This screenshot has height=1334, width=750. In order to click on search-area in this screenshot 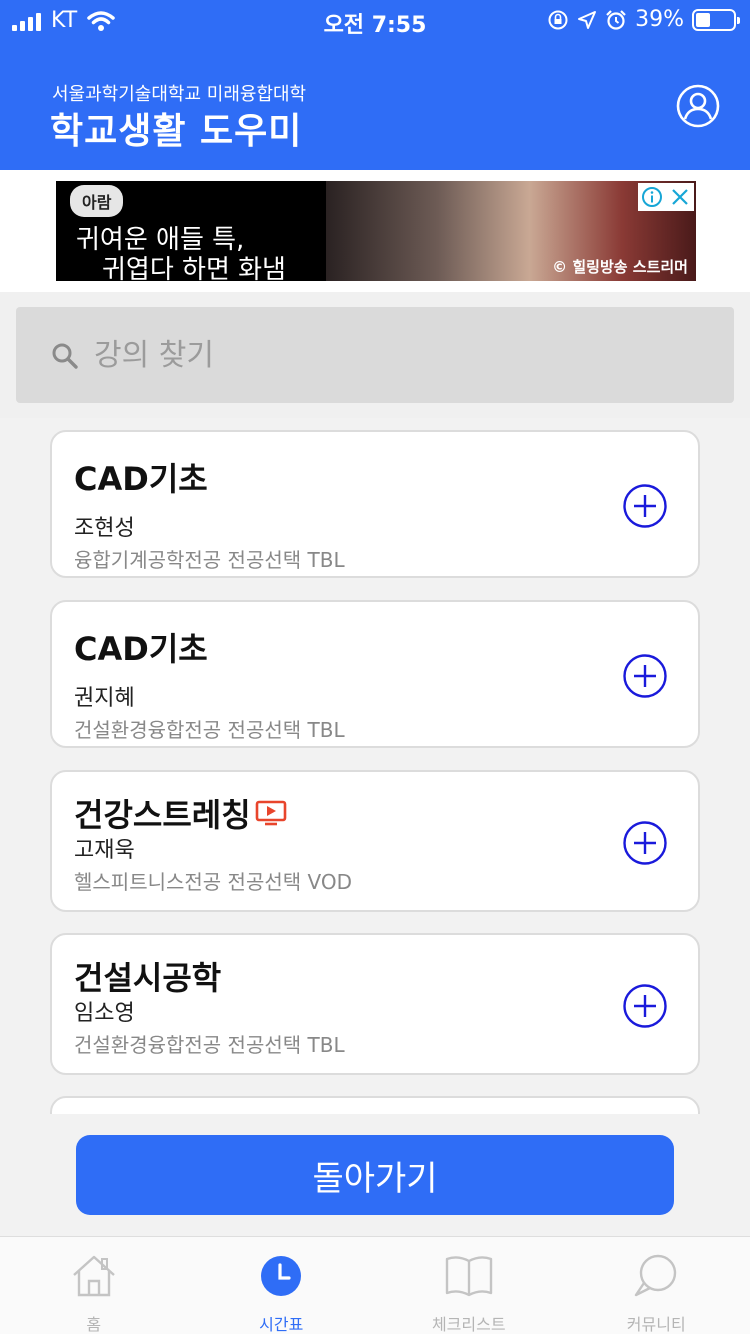, I will do `click(375, 355)`.